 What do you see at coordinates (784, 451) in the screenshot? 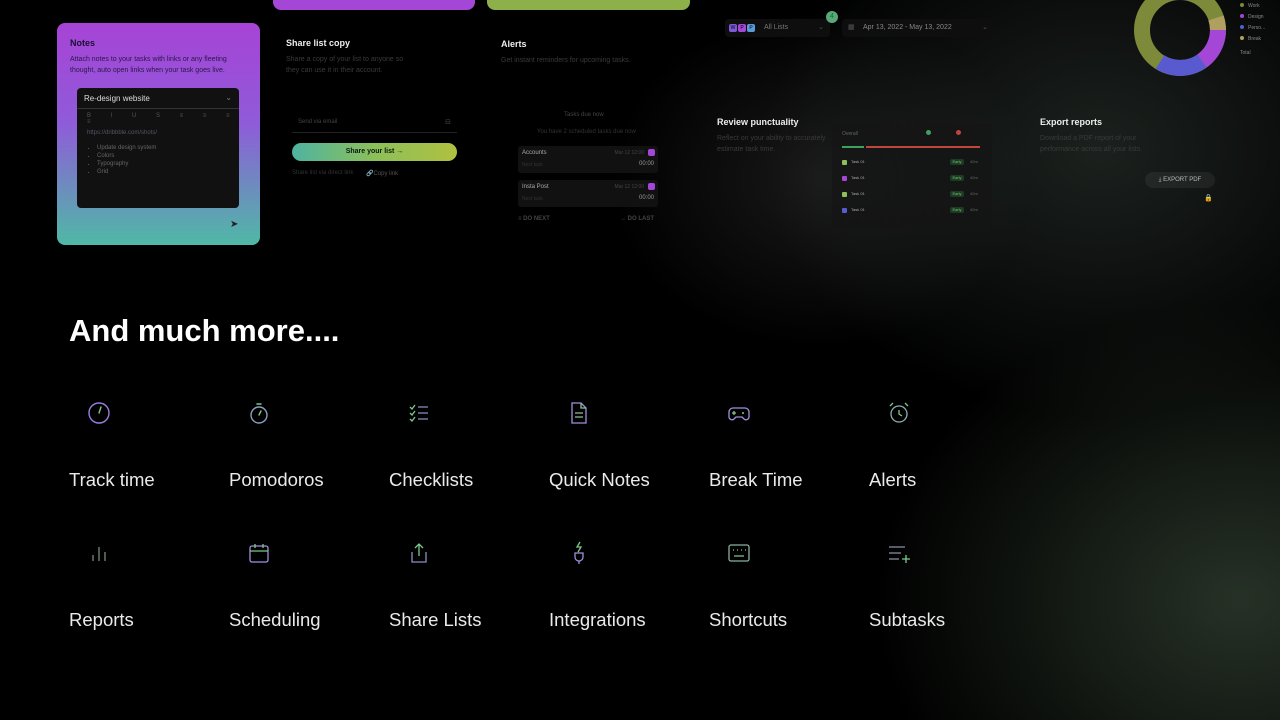
I see `feature-break-time: Break Time` at bounding box center [784, 451].